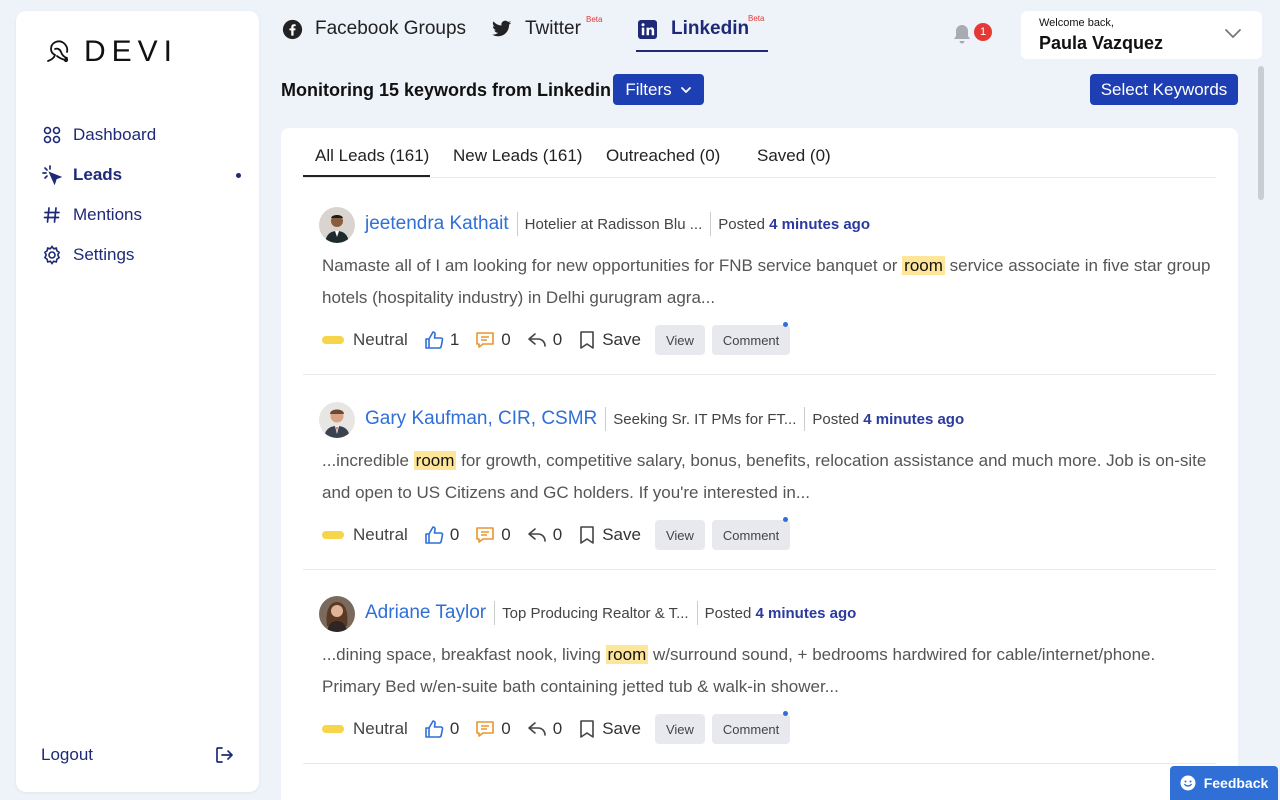  I want to click on feedback-button: Feedback, so click(1224, 783).